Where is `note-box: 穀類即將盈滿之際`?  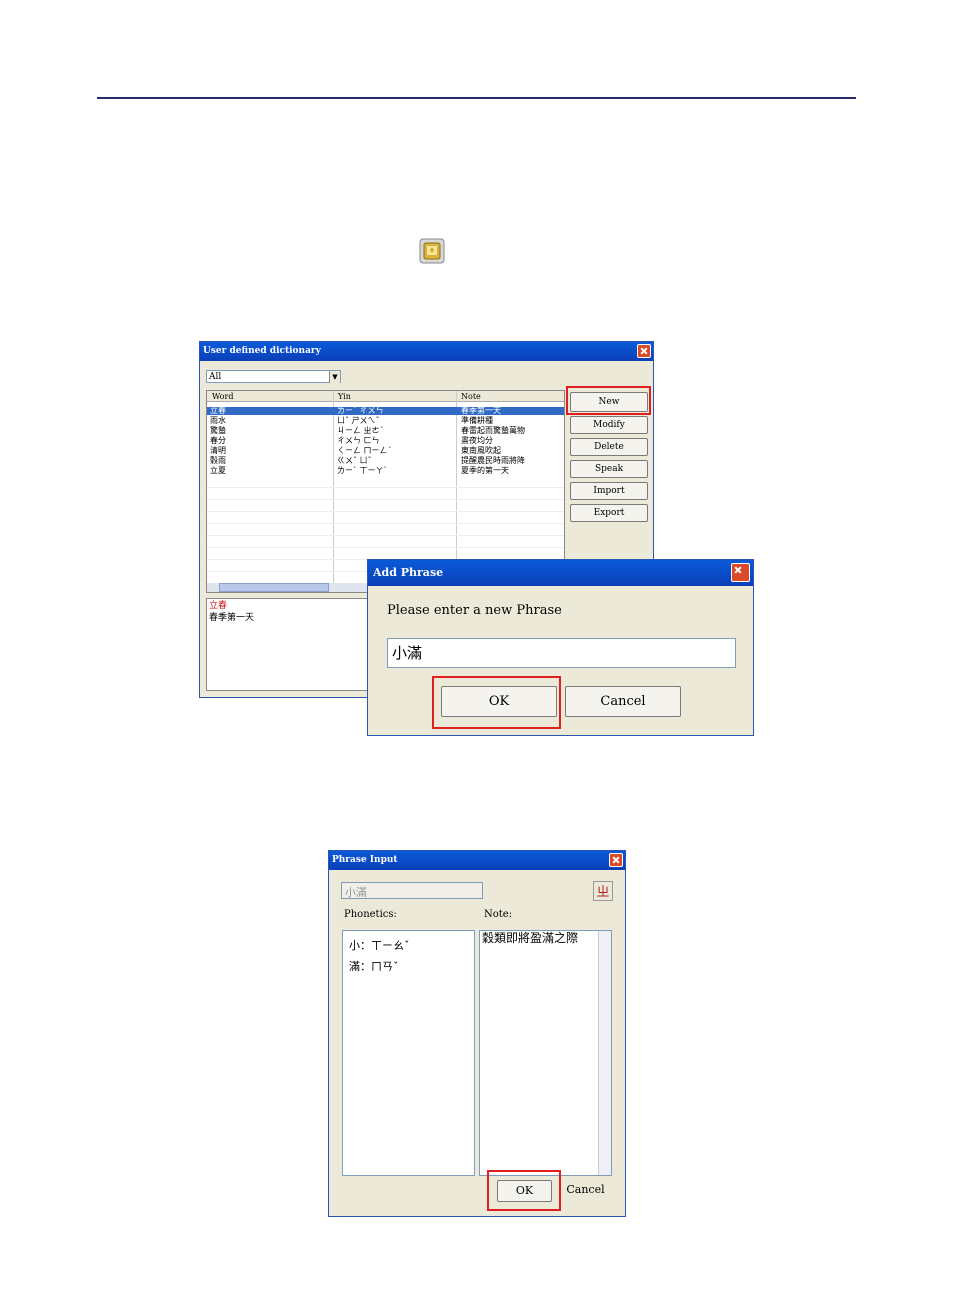 note-box: 穀類即將盈滿之際 is located at coordinates (545, 1053).